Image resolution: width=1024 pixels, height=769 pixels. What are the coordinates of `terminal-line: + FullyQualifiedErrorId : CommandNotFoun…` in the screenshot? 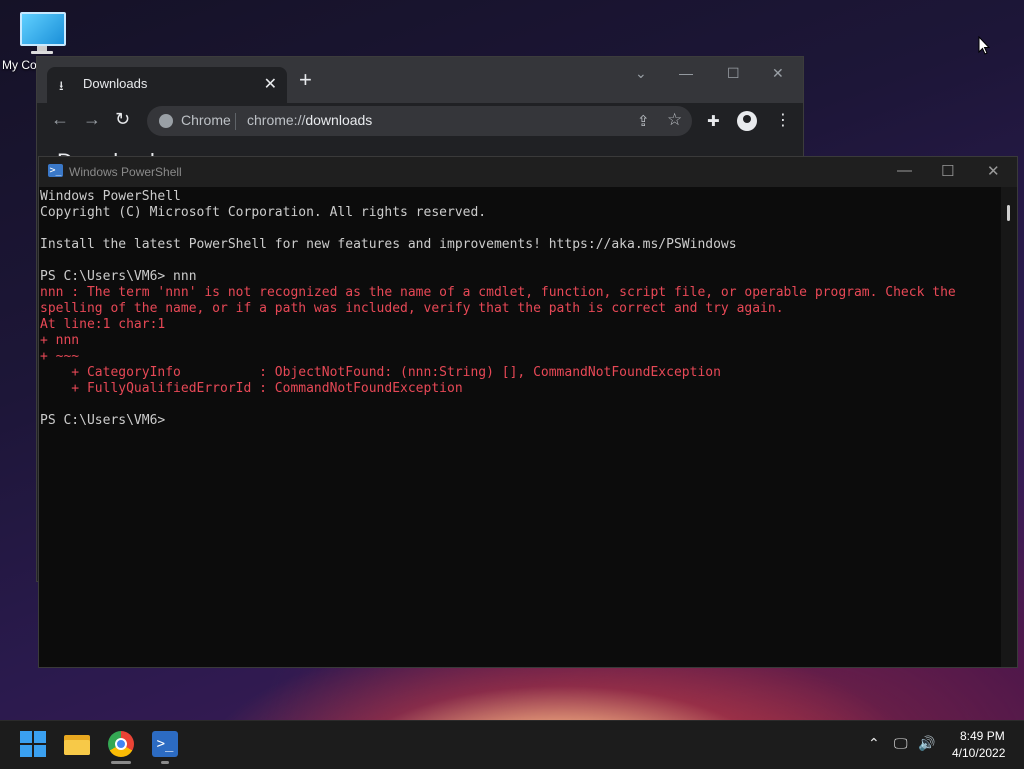 It's located at (251, 388).